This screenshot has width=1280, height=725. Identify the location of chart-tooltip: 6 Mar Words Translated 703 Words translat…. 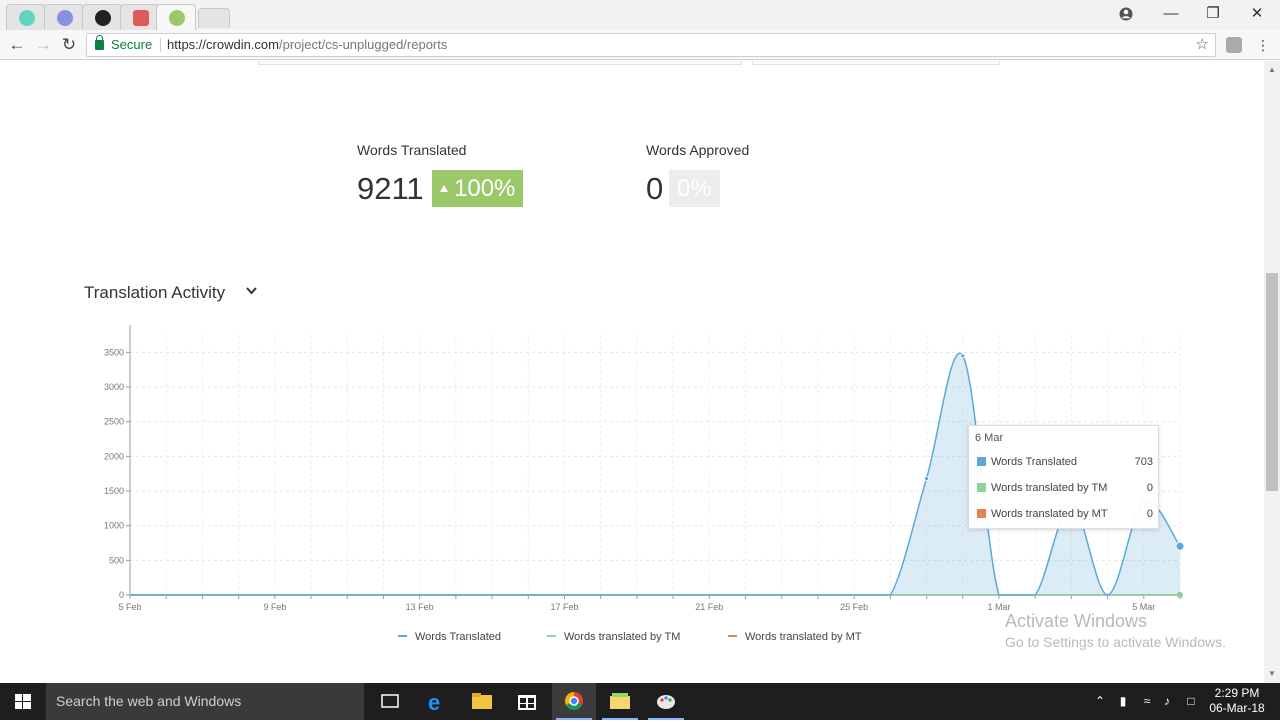
(1063, 477).